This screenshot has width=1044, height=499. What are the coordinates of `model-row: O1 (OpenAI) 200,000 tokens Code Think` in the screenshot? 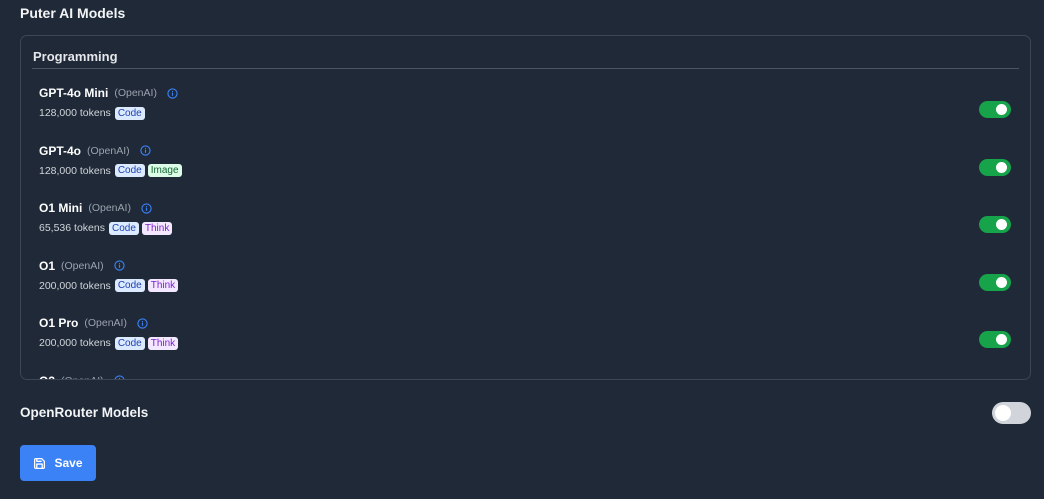 It's located at (525, 283).